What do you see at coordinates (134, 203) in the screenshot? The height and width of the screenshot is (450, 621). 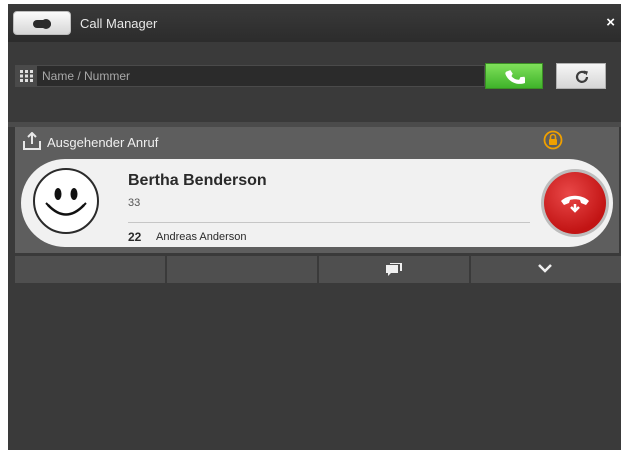 I see `contact-number: 33` at bounding box center [134, 203].